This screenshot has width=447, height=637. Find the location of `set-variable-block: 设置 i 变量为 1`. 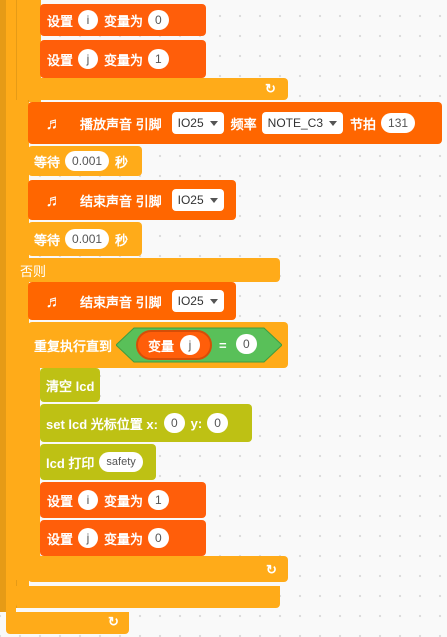

set-variable-block: 设置 i 变量为 1 is located at coordinates (123, 500).